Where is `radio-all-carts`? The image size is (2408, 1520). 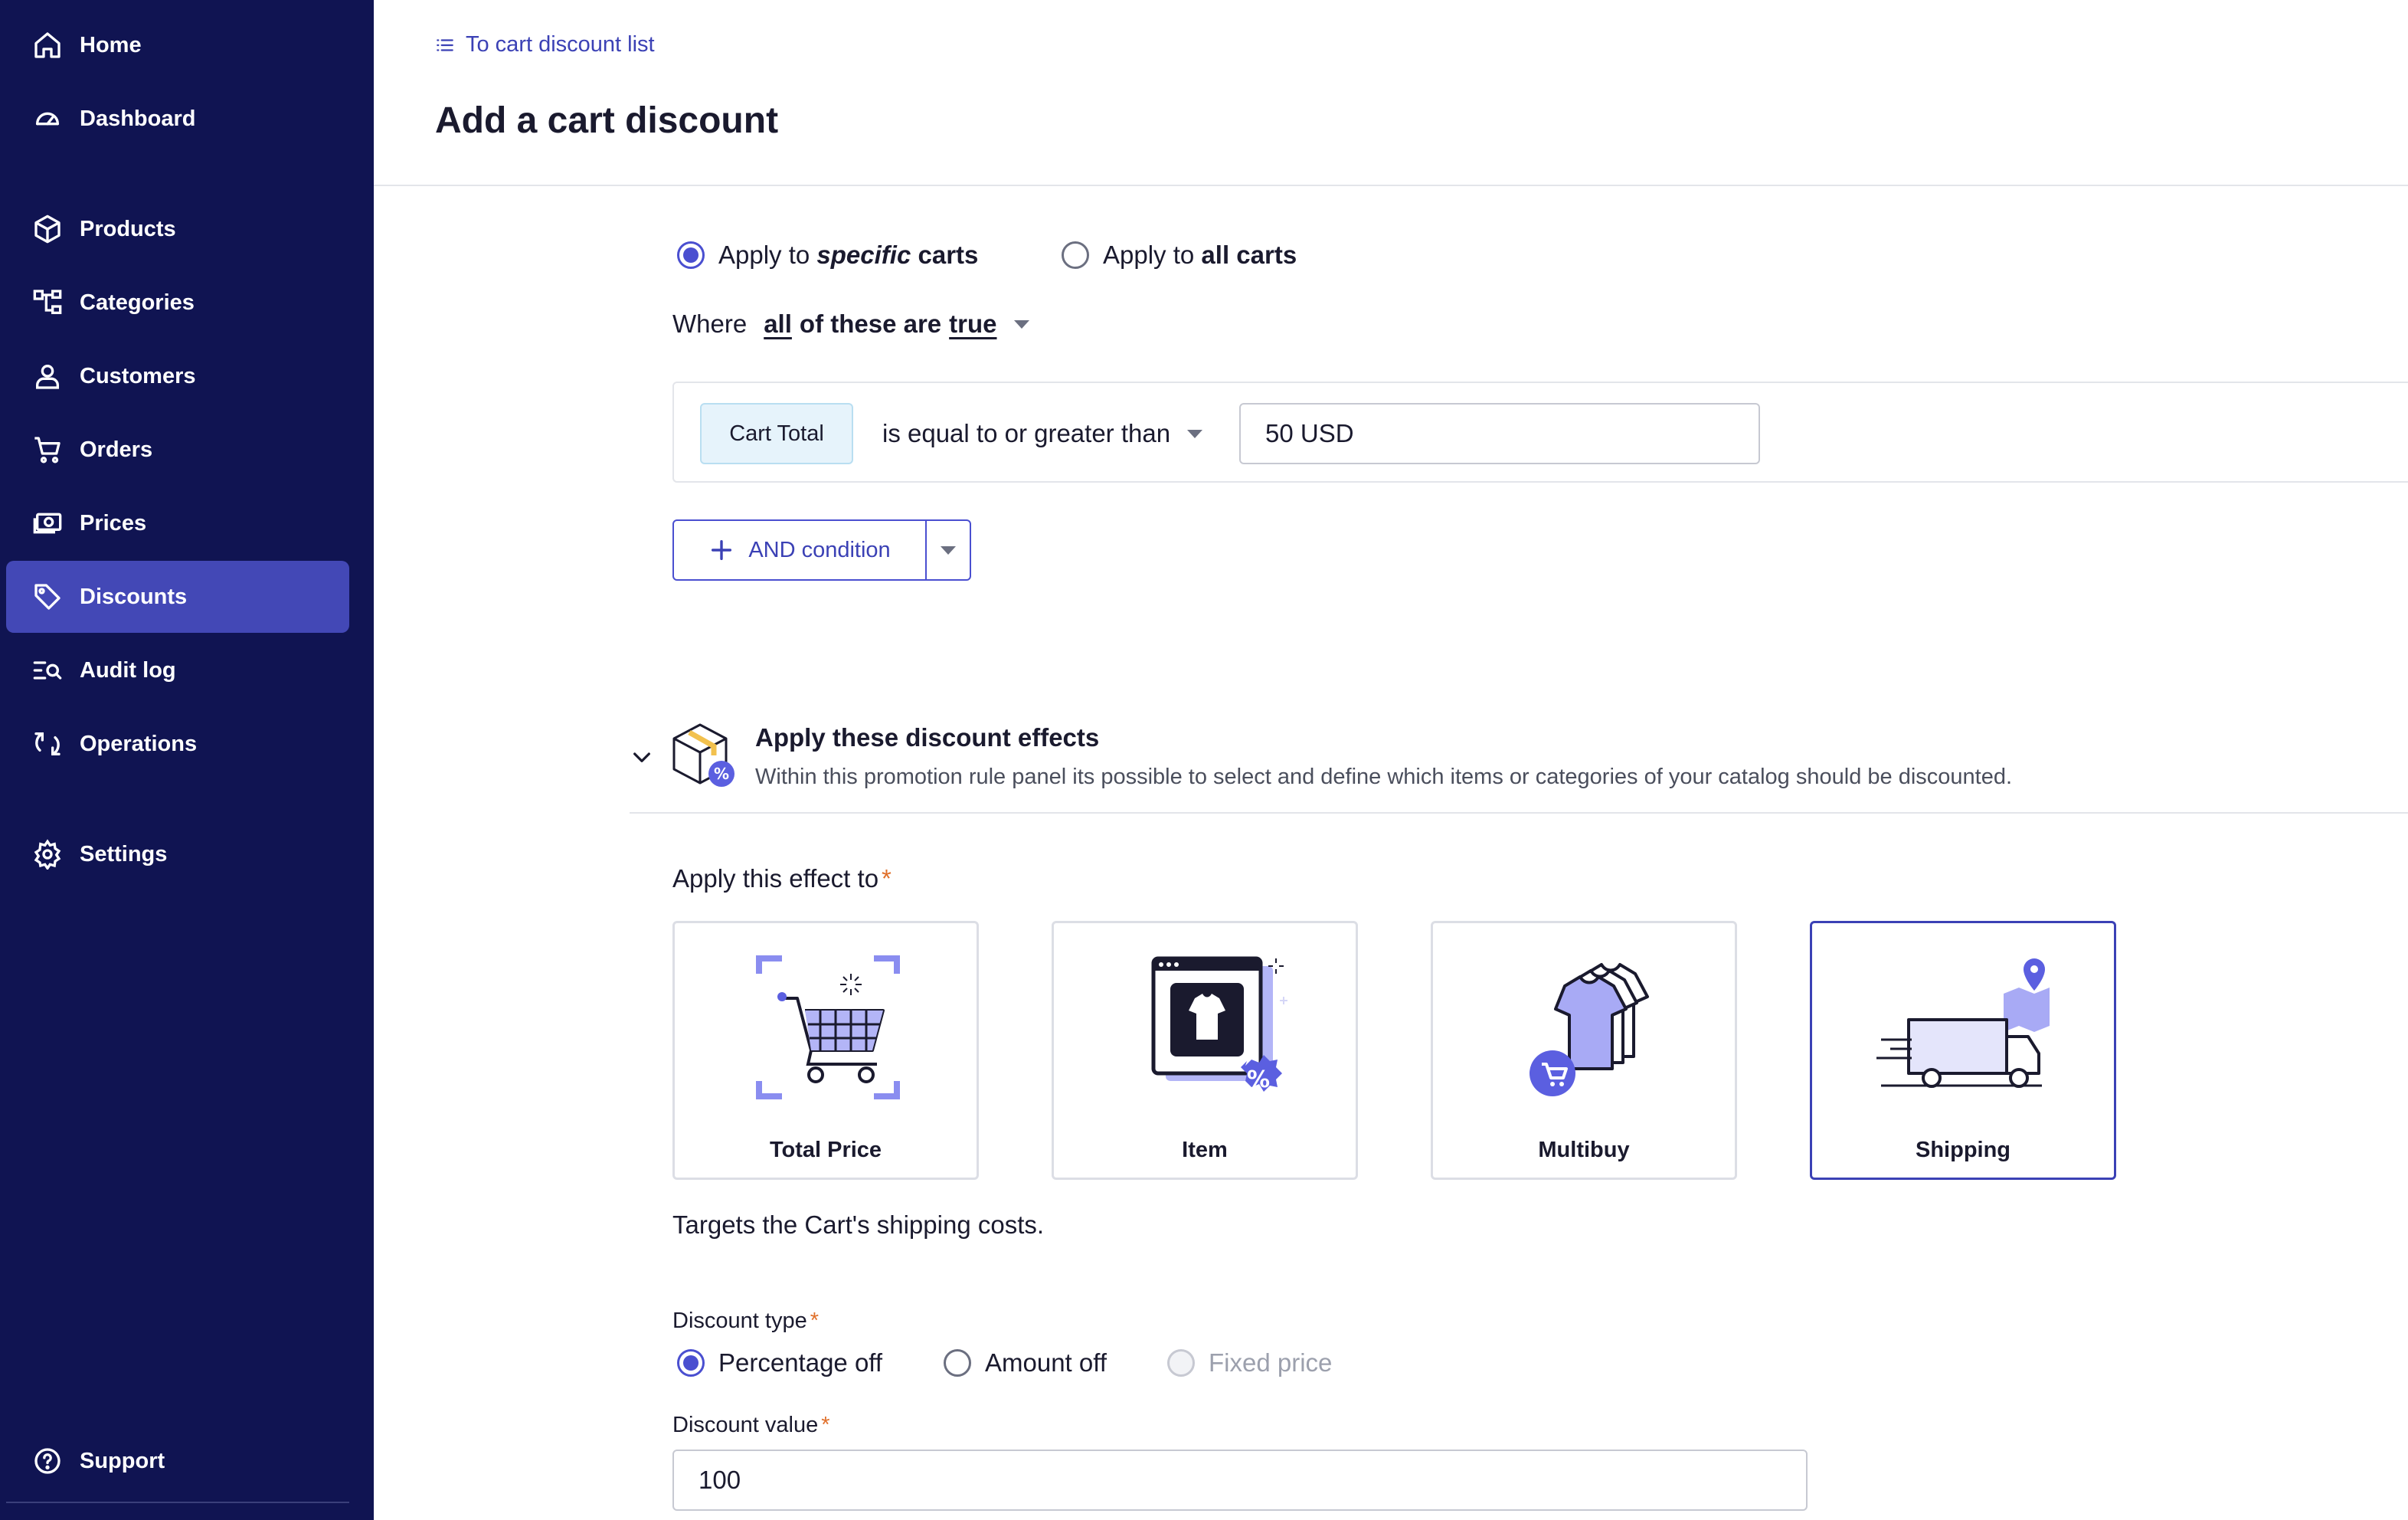 radio-all-carts is located at coordinates (1075, 255).